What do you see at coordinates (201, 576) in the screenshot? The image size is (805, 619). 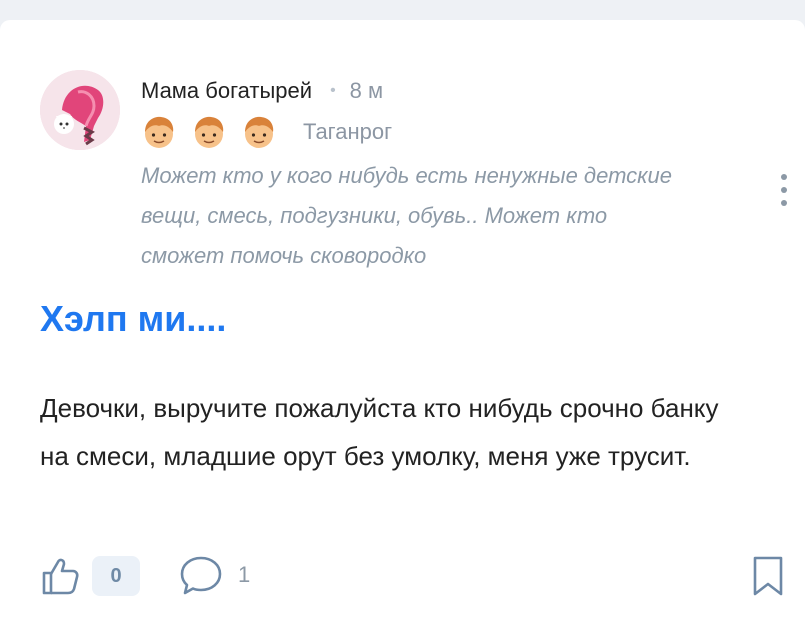 I see `comment-bubble-icon` at bounding box center [201, 576].